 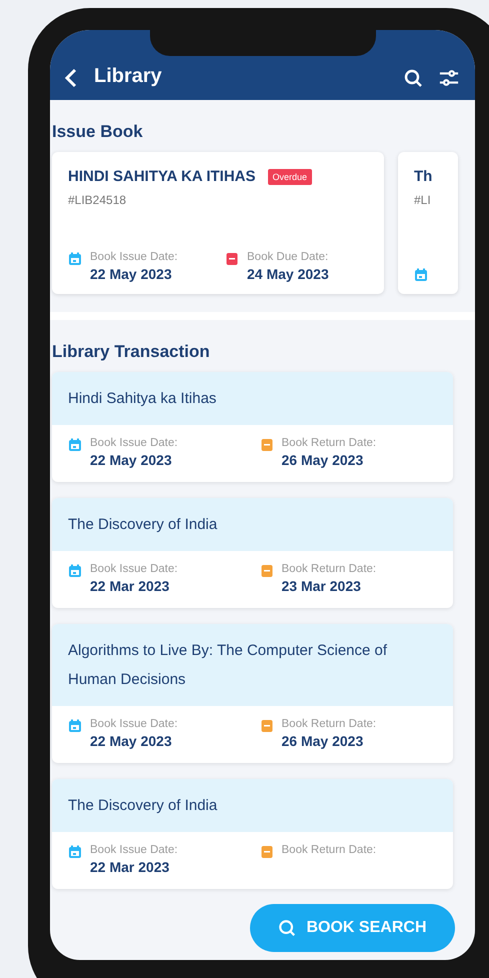 I want to click on transaction-card: Algorithms to Live By: The Computer Science of Human Decisions Book Issue Date: 22 May 2023 Book Return Date: 26 May 2023, so click(x=252, y=693).